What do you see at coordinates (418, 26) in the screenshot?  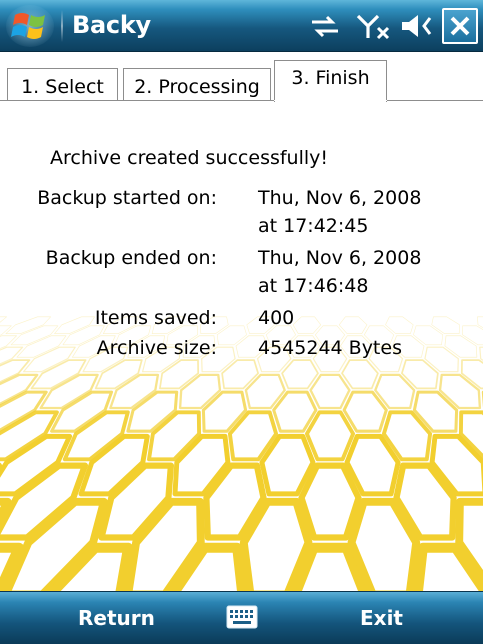 I see `speaker-icon` at bounding box center [418, 26].